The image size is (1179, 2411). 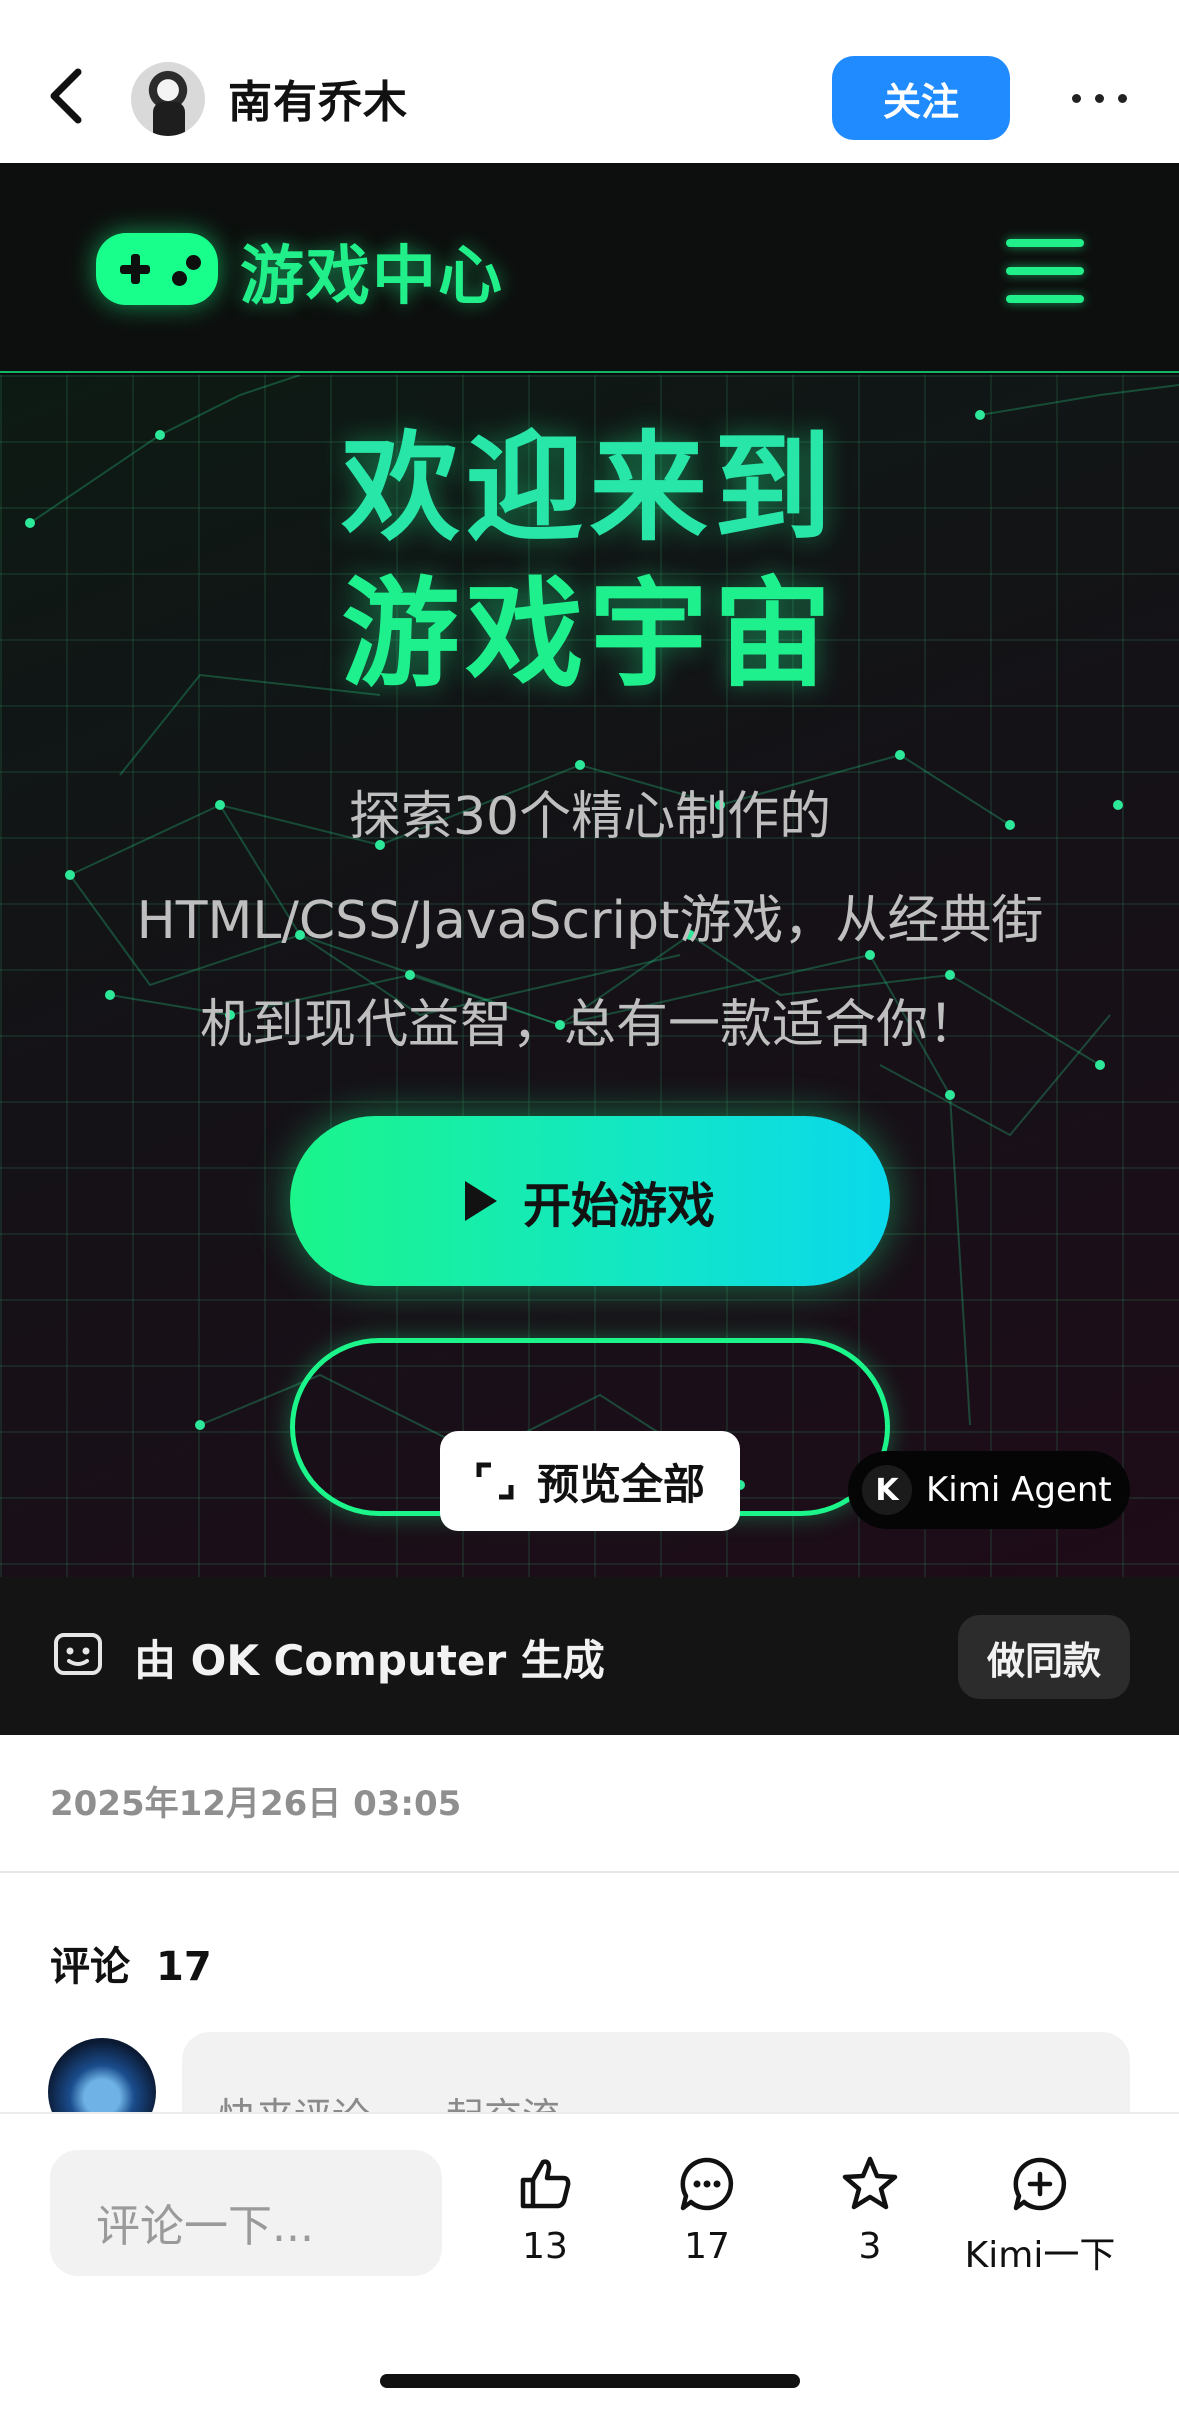 What do you see at coordinates (545, 2210) in the screenshot?
I see `like-button: 13` at bounding box center [545, 2210].